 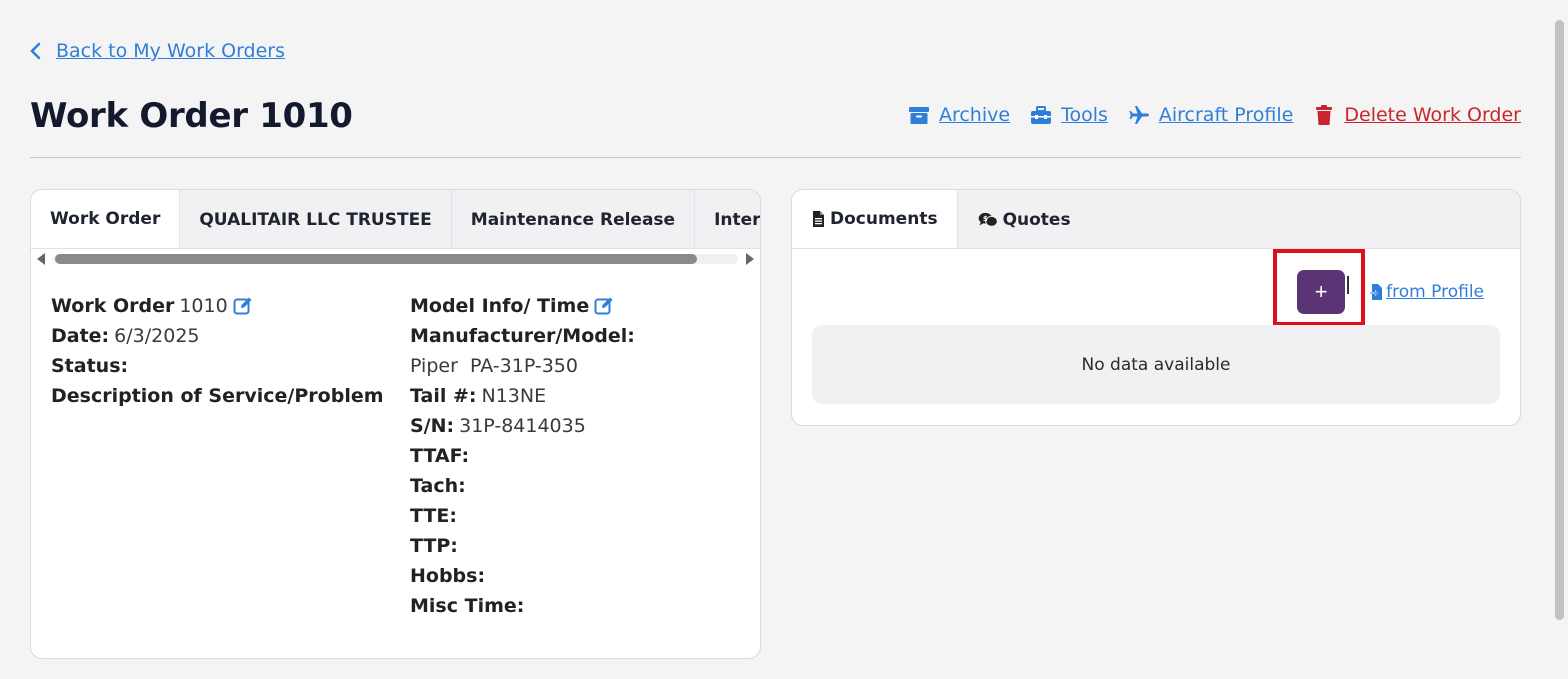 I want to click on manufacturer-label: Manufacturer/Model:, so click(x=522, y=336).